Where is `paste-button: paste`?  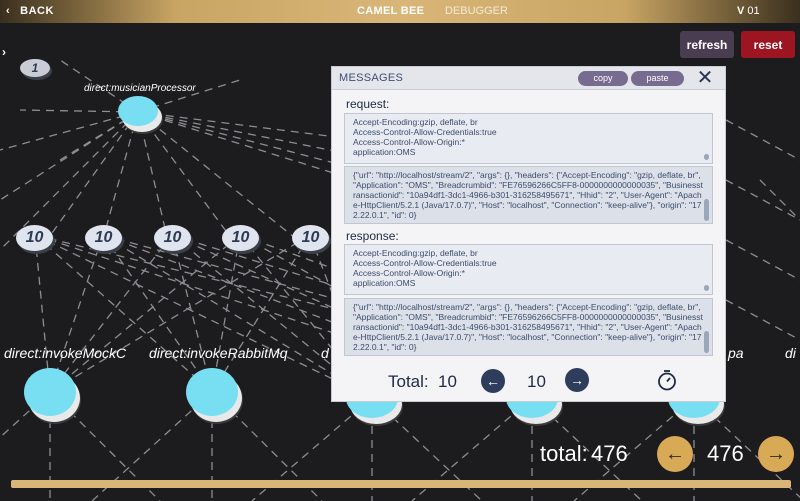
paste-button: paste is located at coordinates (657, 78).